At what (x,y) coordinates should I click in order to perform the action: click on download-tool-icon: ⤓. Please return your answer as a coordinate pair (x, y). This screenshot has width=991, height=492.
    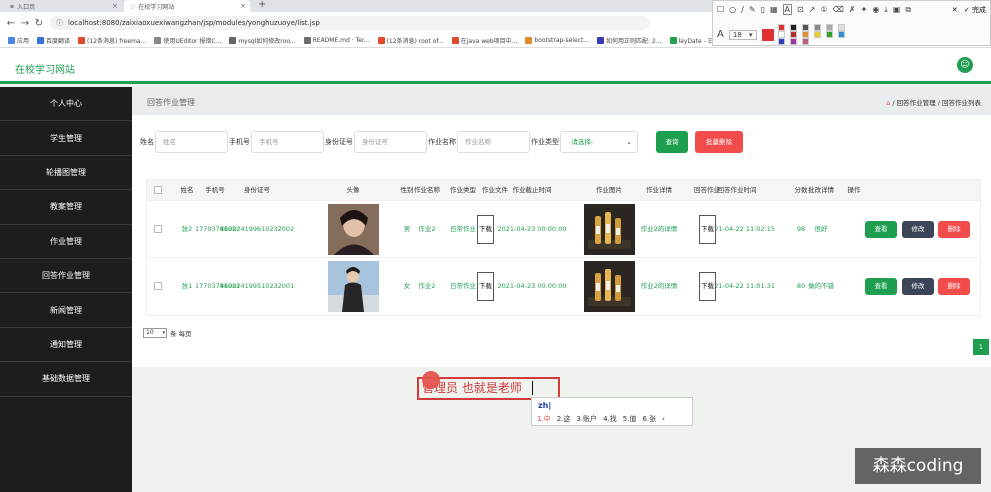
    Looking at the image, I should click on (886, 10).